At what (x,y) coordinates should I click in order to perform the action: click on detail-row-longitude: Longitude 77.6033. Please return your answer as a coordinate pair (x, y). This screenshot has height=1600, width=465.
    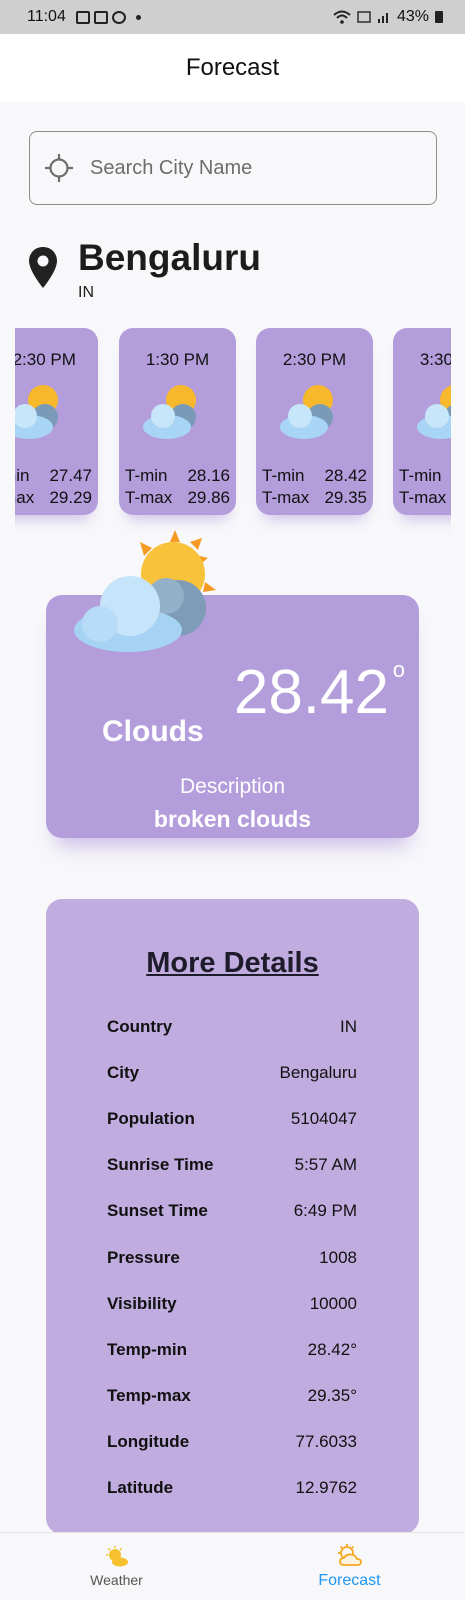
    Looking at the image, I should click on (232, 1441).